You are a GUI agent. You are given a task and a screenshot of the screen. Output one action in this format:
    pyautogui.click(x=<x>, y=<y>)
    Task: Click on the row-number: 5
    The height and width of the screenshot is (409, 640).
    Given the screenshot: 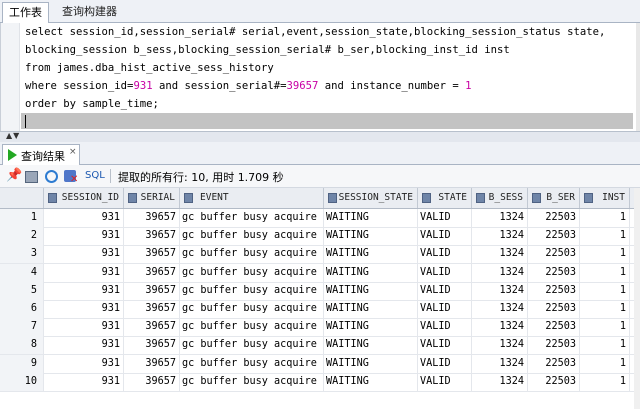 What is the action you would take?
    pyautogui.click(x=22, y=290)
    